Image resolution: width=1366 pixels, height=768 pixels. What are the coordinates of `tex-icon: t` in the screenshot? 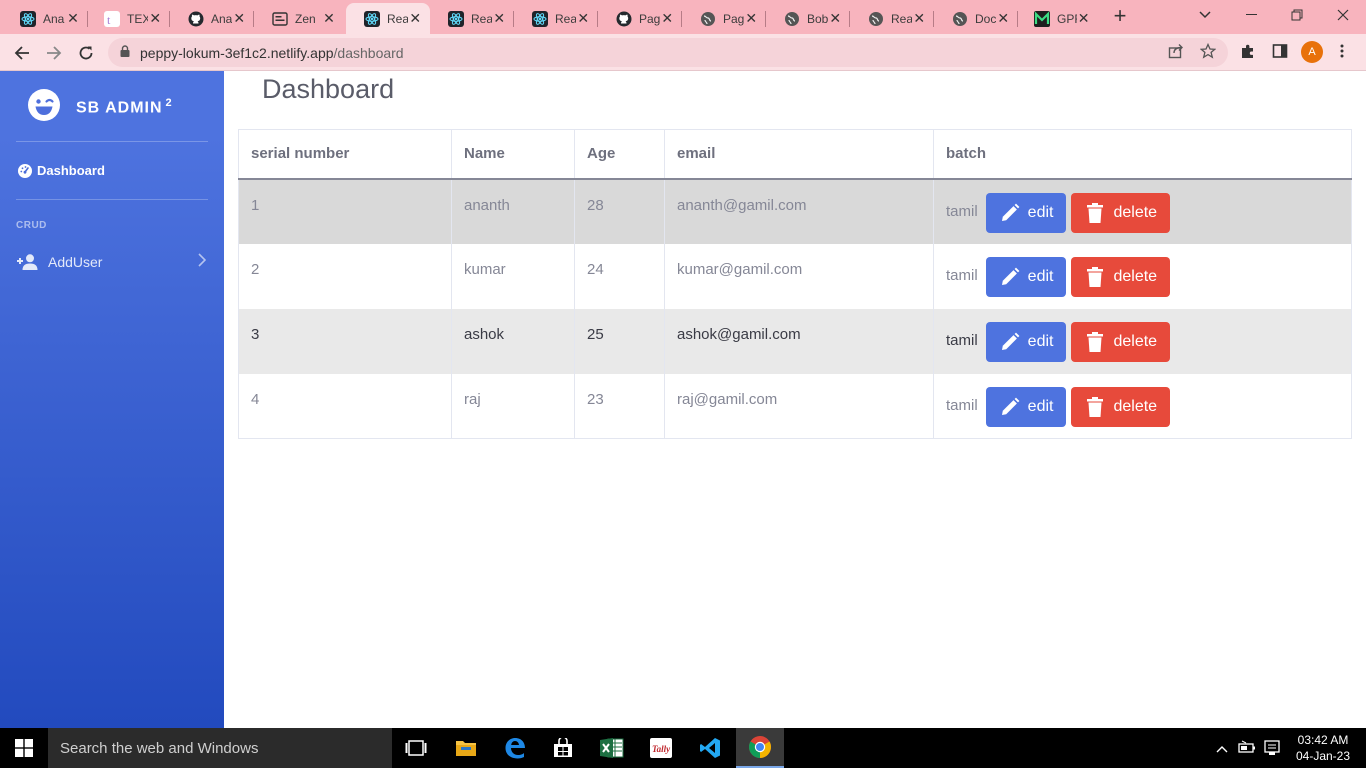 It's located at (112, 18).